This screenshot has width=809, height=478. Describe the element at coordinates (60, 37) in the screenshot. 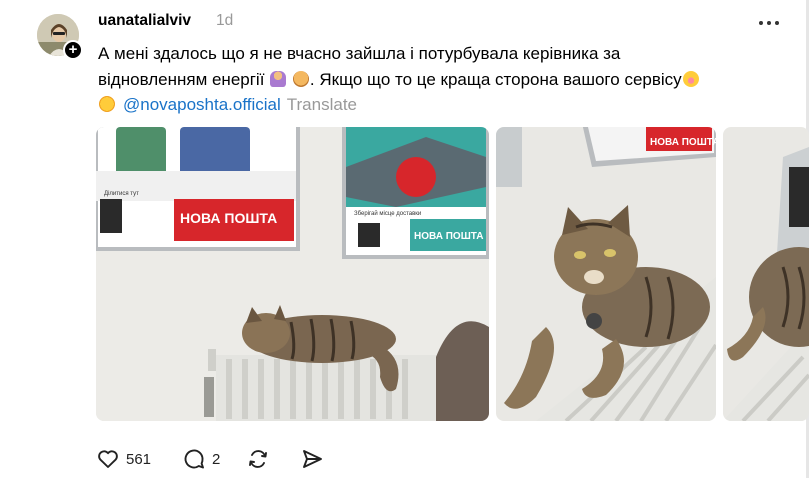

I see `author-avatar-group: +` at that location.